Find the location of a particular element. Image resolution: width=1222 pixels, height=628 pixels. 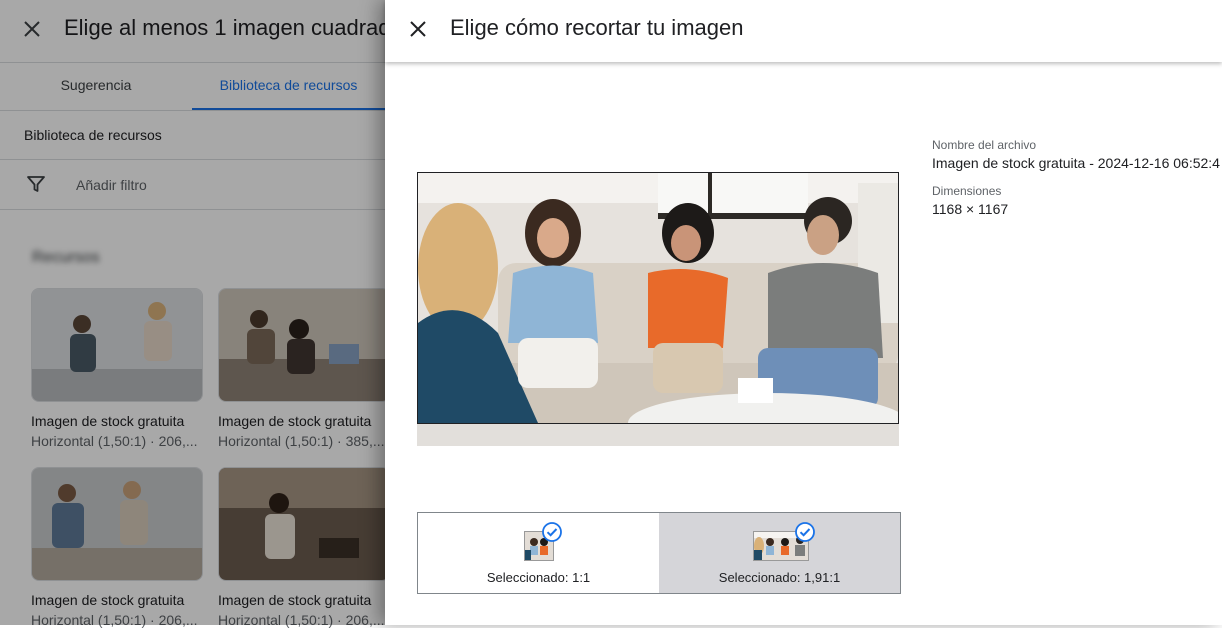

crop-options: Seleccionado: 1:1 Seleccionado: 1,91:1 is located at coordinates (659, 553).